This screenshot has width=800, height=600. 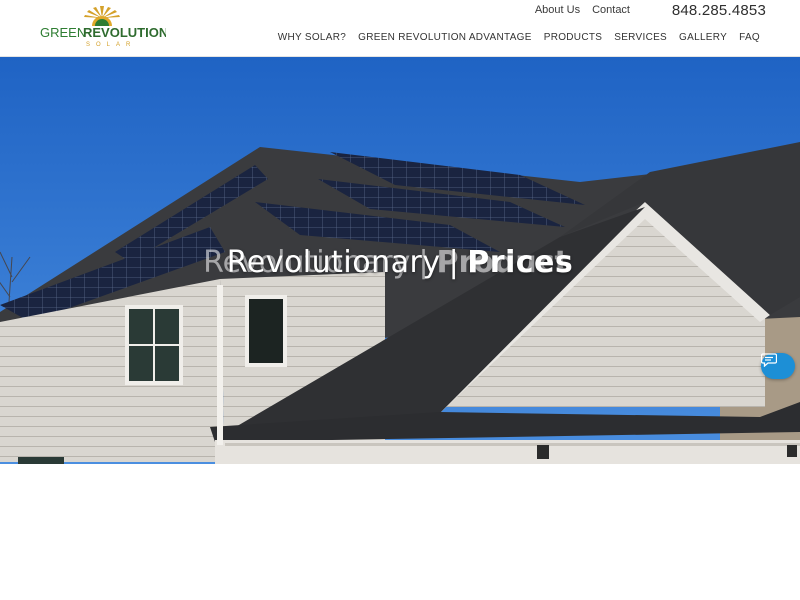 I want to click on brand-logo: GREEN REVOLUTION SOLAR, so click(x=102, y=26).